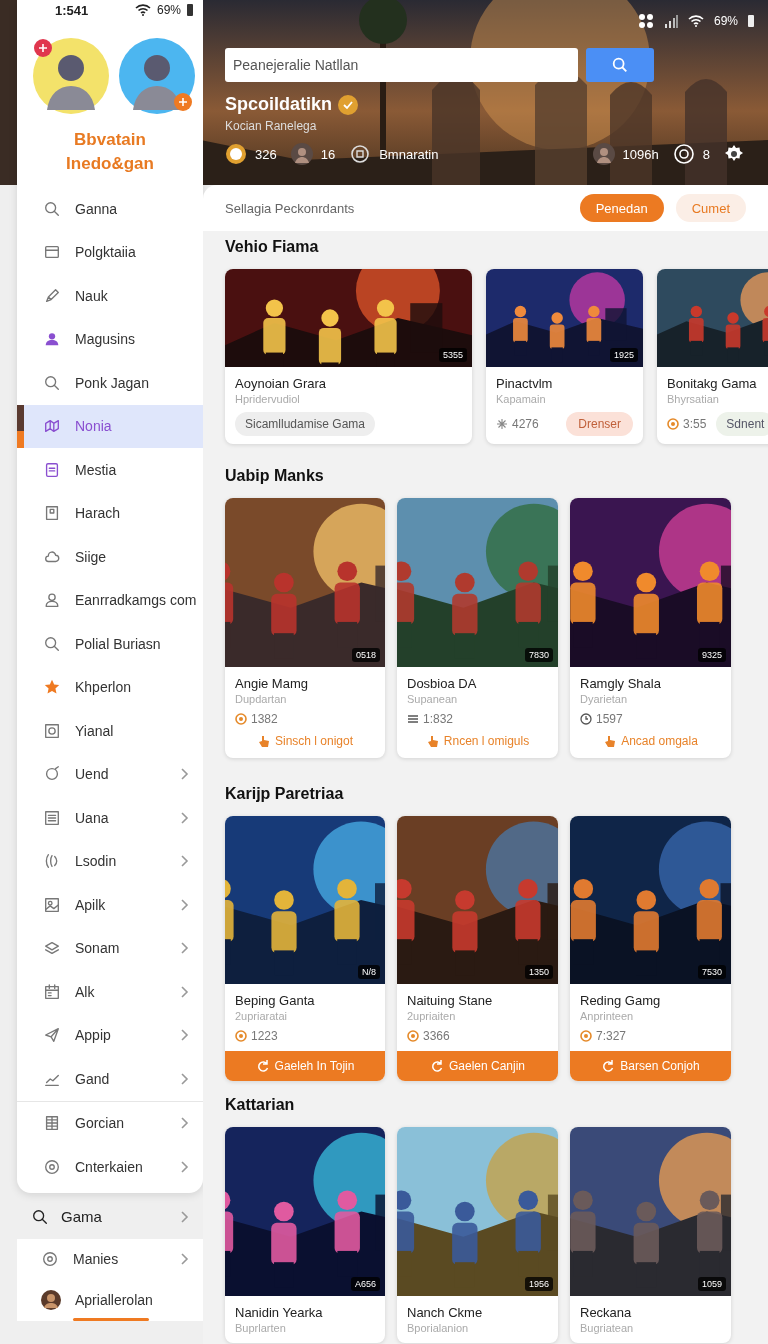  I want to click on battery-icon, so click(751, 21).